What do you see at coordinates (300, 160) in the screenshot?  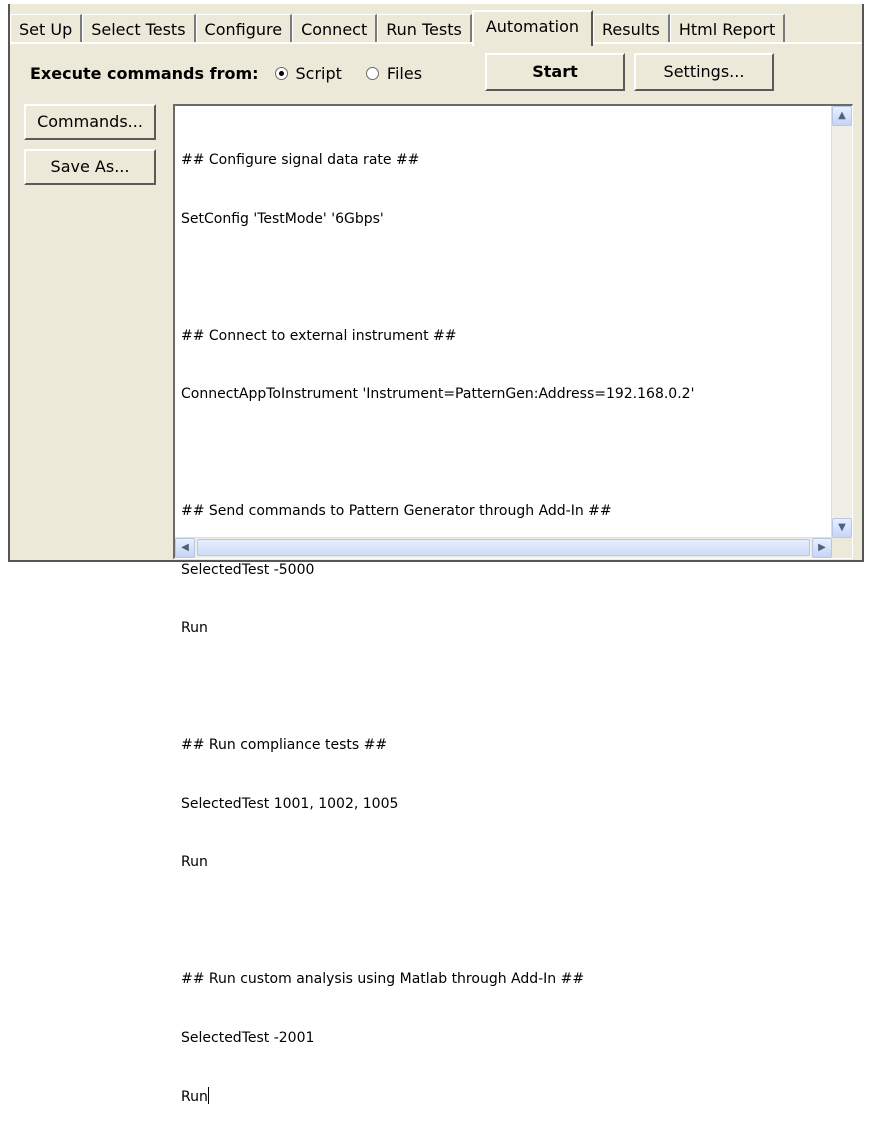 I see `script-line: ## Configure signal data rate ##` at bounding box center [300, 160].